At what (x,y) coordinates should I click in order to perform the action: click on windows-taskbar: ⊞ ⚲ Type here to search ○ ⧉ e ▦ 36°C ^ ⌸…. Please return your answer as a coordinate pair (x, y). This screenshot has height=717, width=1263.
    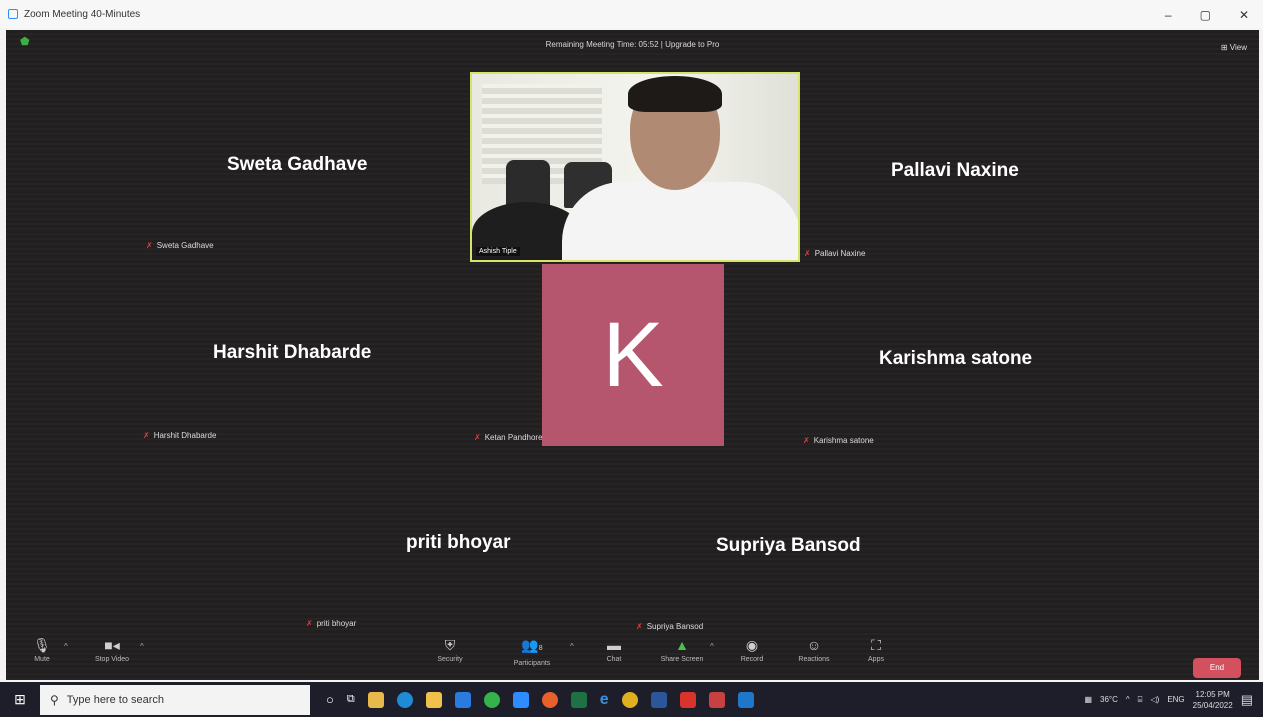
    Looking at the image, I should click on (631, 699).